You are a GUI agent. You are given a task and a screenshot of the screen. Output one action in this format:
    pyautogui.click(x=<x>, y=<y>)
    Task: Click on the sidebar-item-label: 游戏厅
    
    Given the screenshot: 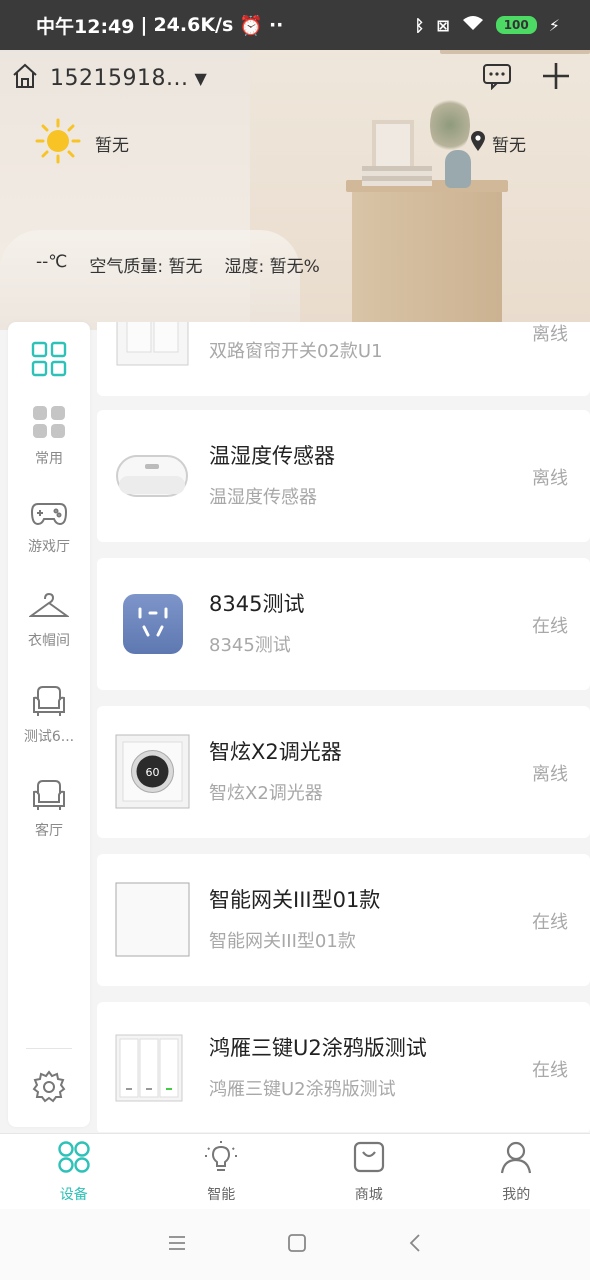 What is the action you would take?
    pyautogui.click(x=49, y=547)
    